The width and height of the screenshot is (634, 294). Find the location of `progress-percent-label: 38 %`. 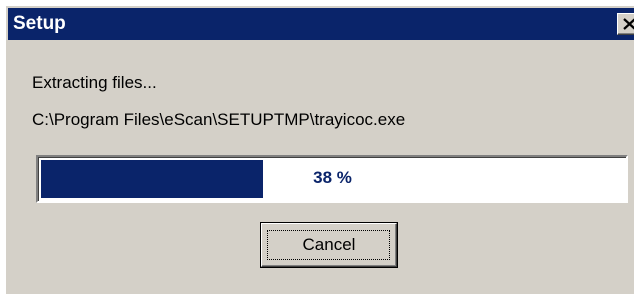

progress-percent-label: 38 % is located at coordinates (332, 177).